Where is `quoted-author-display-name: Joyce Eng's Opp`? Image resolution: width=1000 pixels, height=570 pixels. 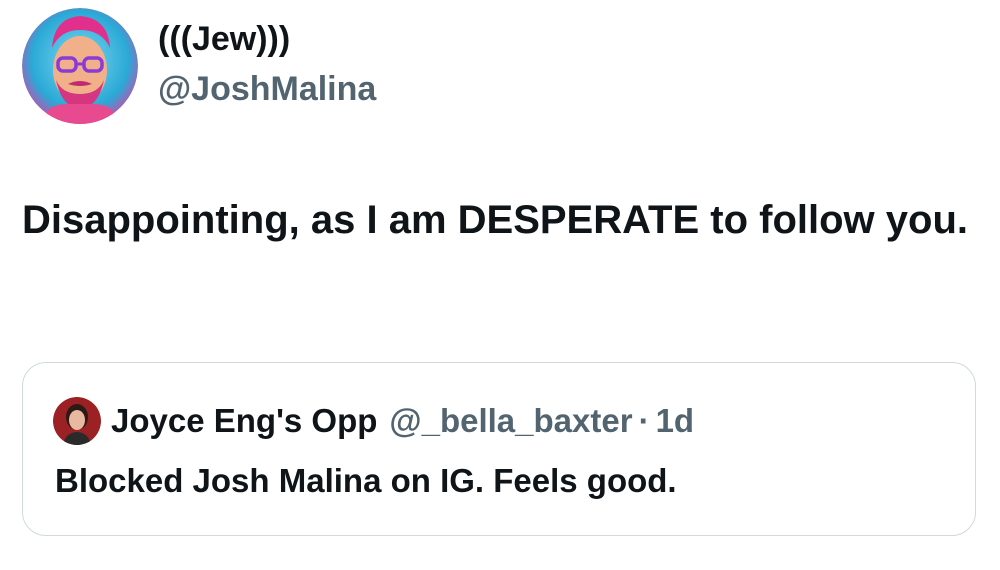 quoted-author-display-name: Joyce Eng's Opp is located at coordinates (244, 421).